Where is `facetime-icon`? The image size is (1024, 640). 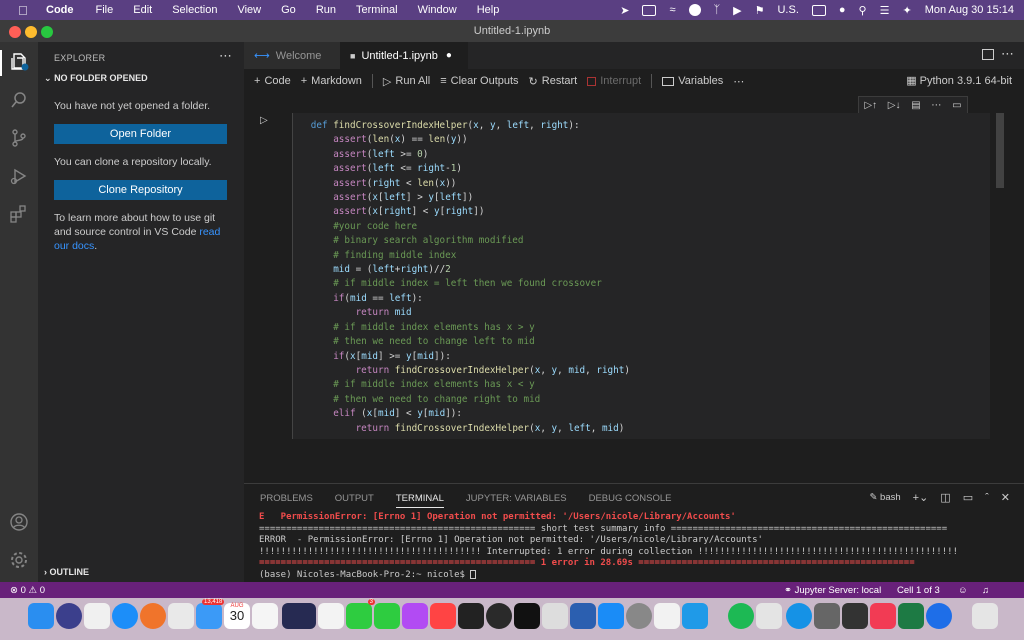 facetime-icon is located at coordinates (387, 616).